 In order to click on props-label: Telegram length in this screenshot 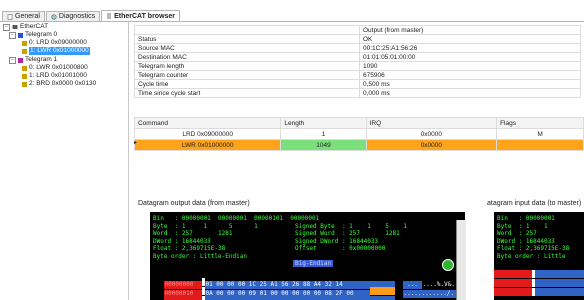, I will do `click(247, 66)`.